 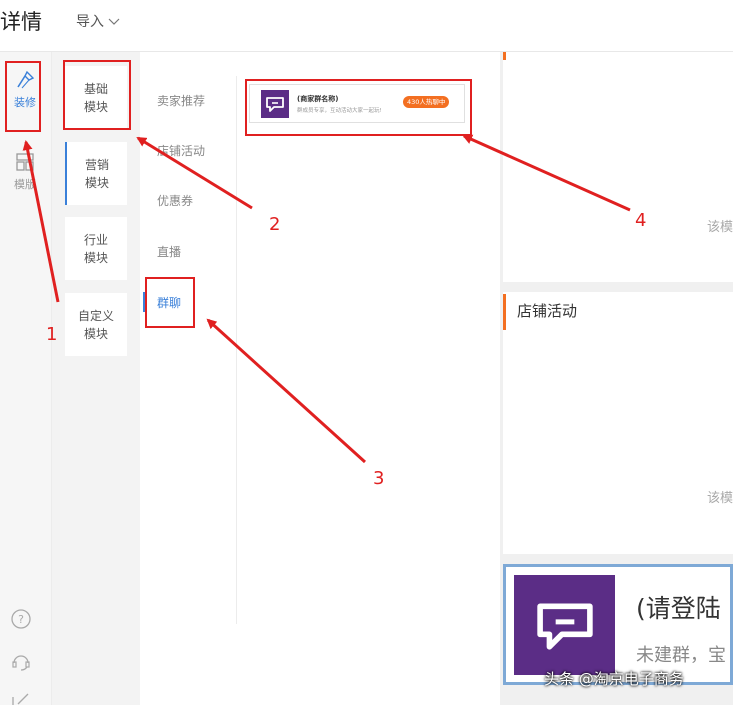 What do you see at coordinates (21, 697) in the screenshot?
I see `edit-icon` at bounding box center [21, 697].